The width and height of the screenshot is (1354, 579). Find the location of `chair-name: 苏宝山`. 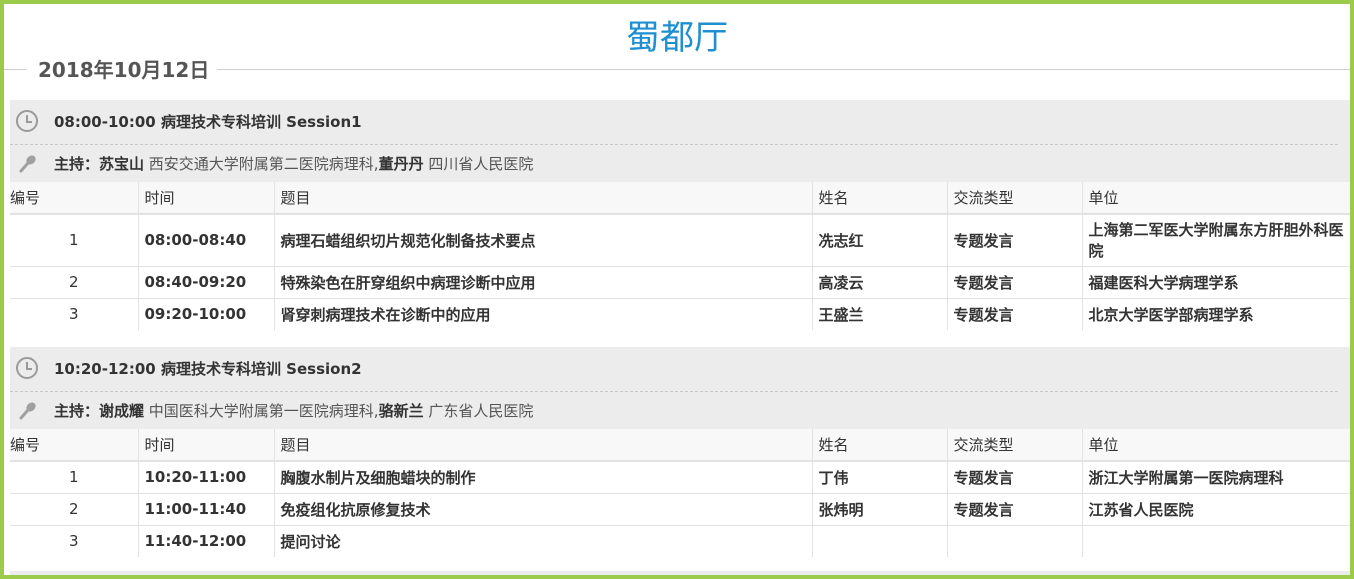

chair-name: 苏宝山 is located at coordinates (122, 164).